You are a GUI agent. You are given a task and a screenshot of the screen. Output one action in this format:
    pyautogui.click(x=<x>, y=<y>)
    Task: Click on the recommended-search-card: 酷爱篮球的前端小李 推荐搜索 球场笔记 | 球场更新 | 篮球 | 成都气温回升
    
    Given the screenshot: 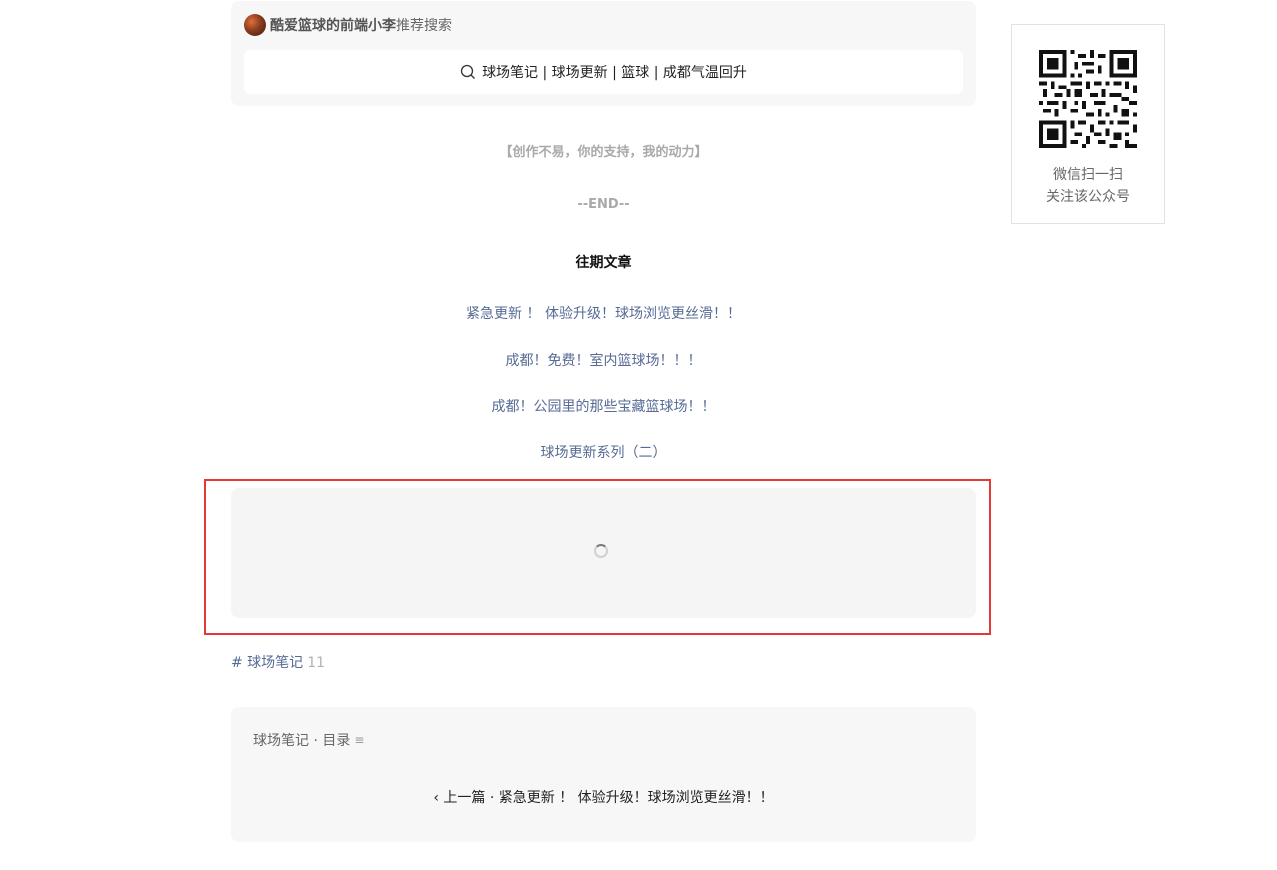 What is the action you would take?
    pyautogui.click(x=603, y=53)
    